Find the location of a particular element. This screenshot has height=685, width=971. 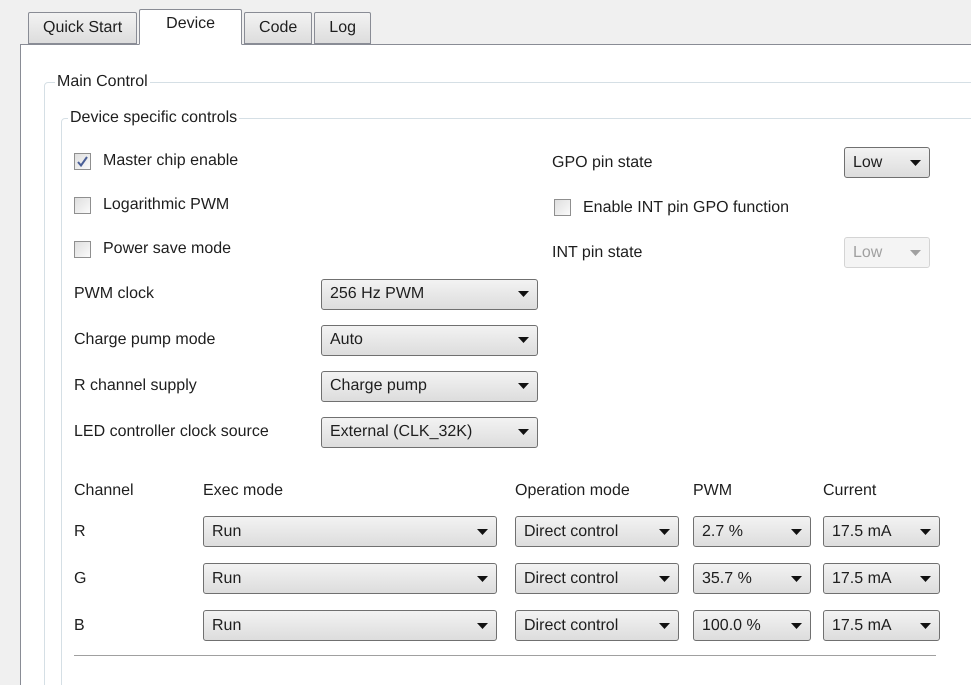

channel-label: B is located at coordinates (79, 625).